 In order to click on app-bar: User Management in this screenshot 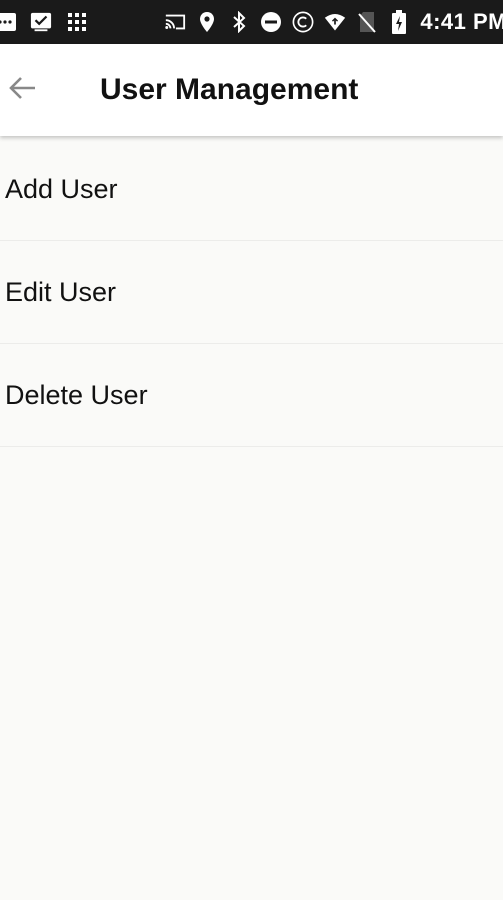, I will do `click(251, 90)`.